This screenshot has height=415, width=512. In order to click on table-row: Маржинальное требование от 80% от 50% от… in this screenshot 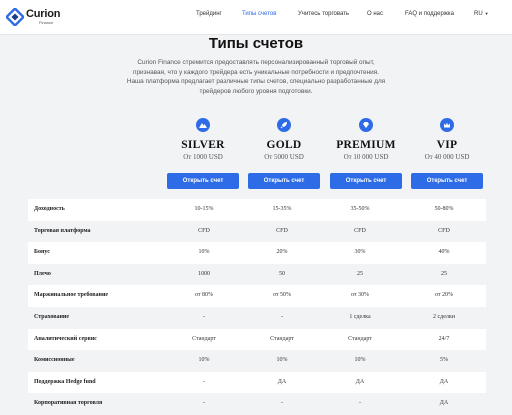, I will do `click(257, 296)`.